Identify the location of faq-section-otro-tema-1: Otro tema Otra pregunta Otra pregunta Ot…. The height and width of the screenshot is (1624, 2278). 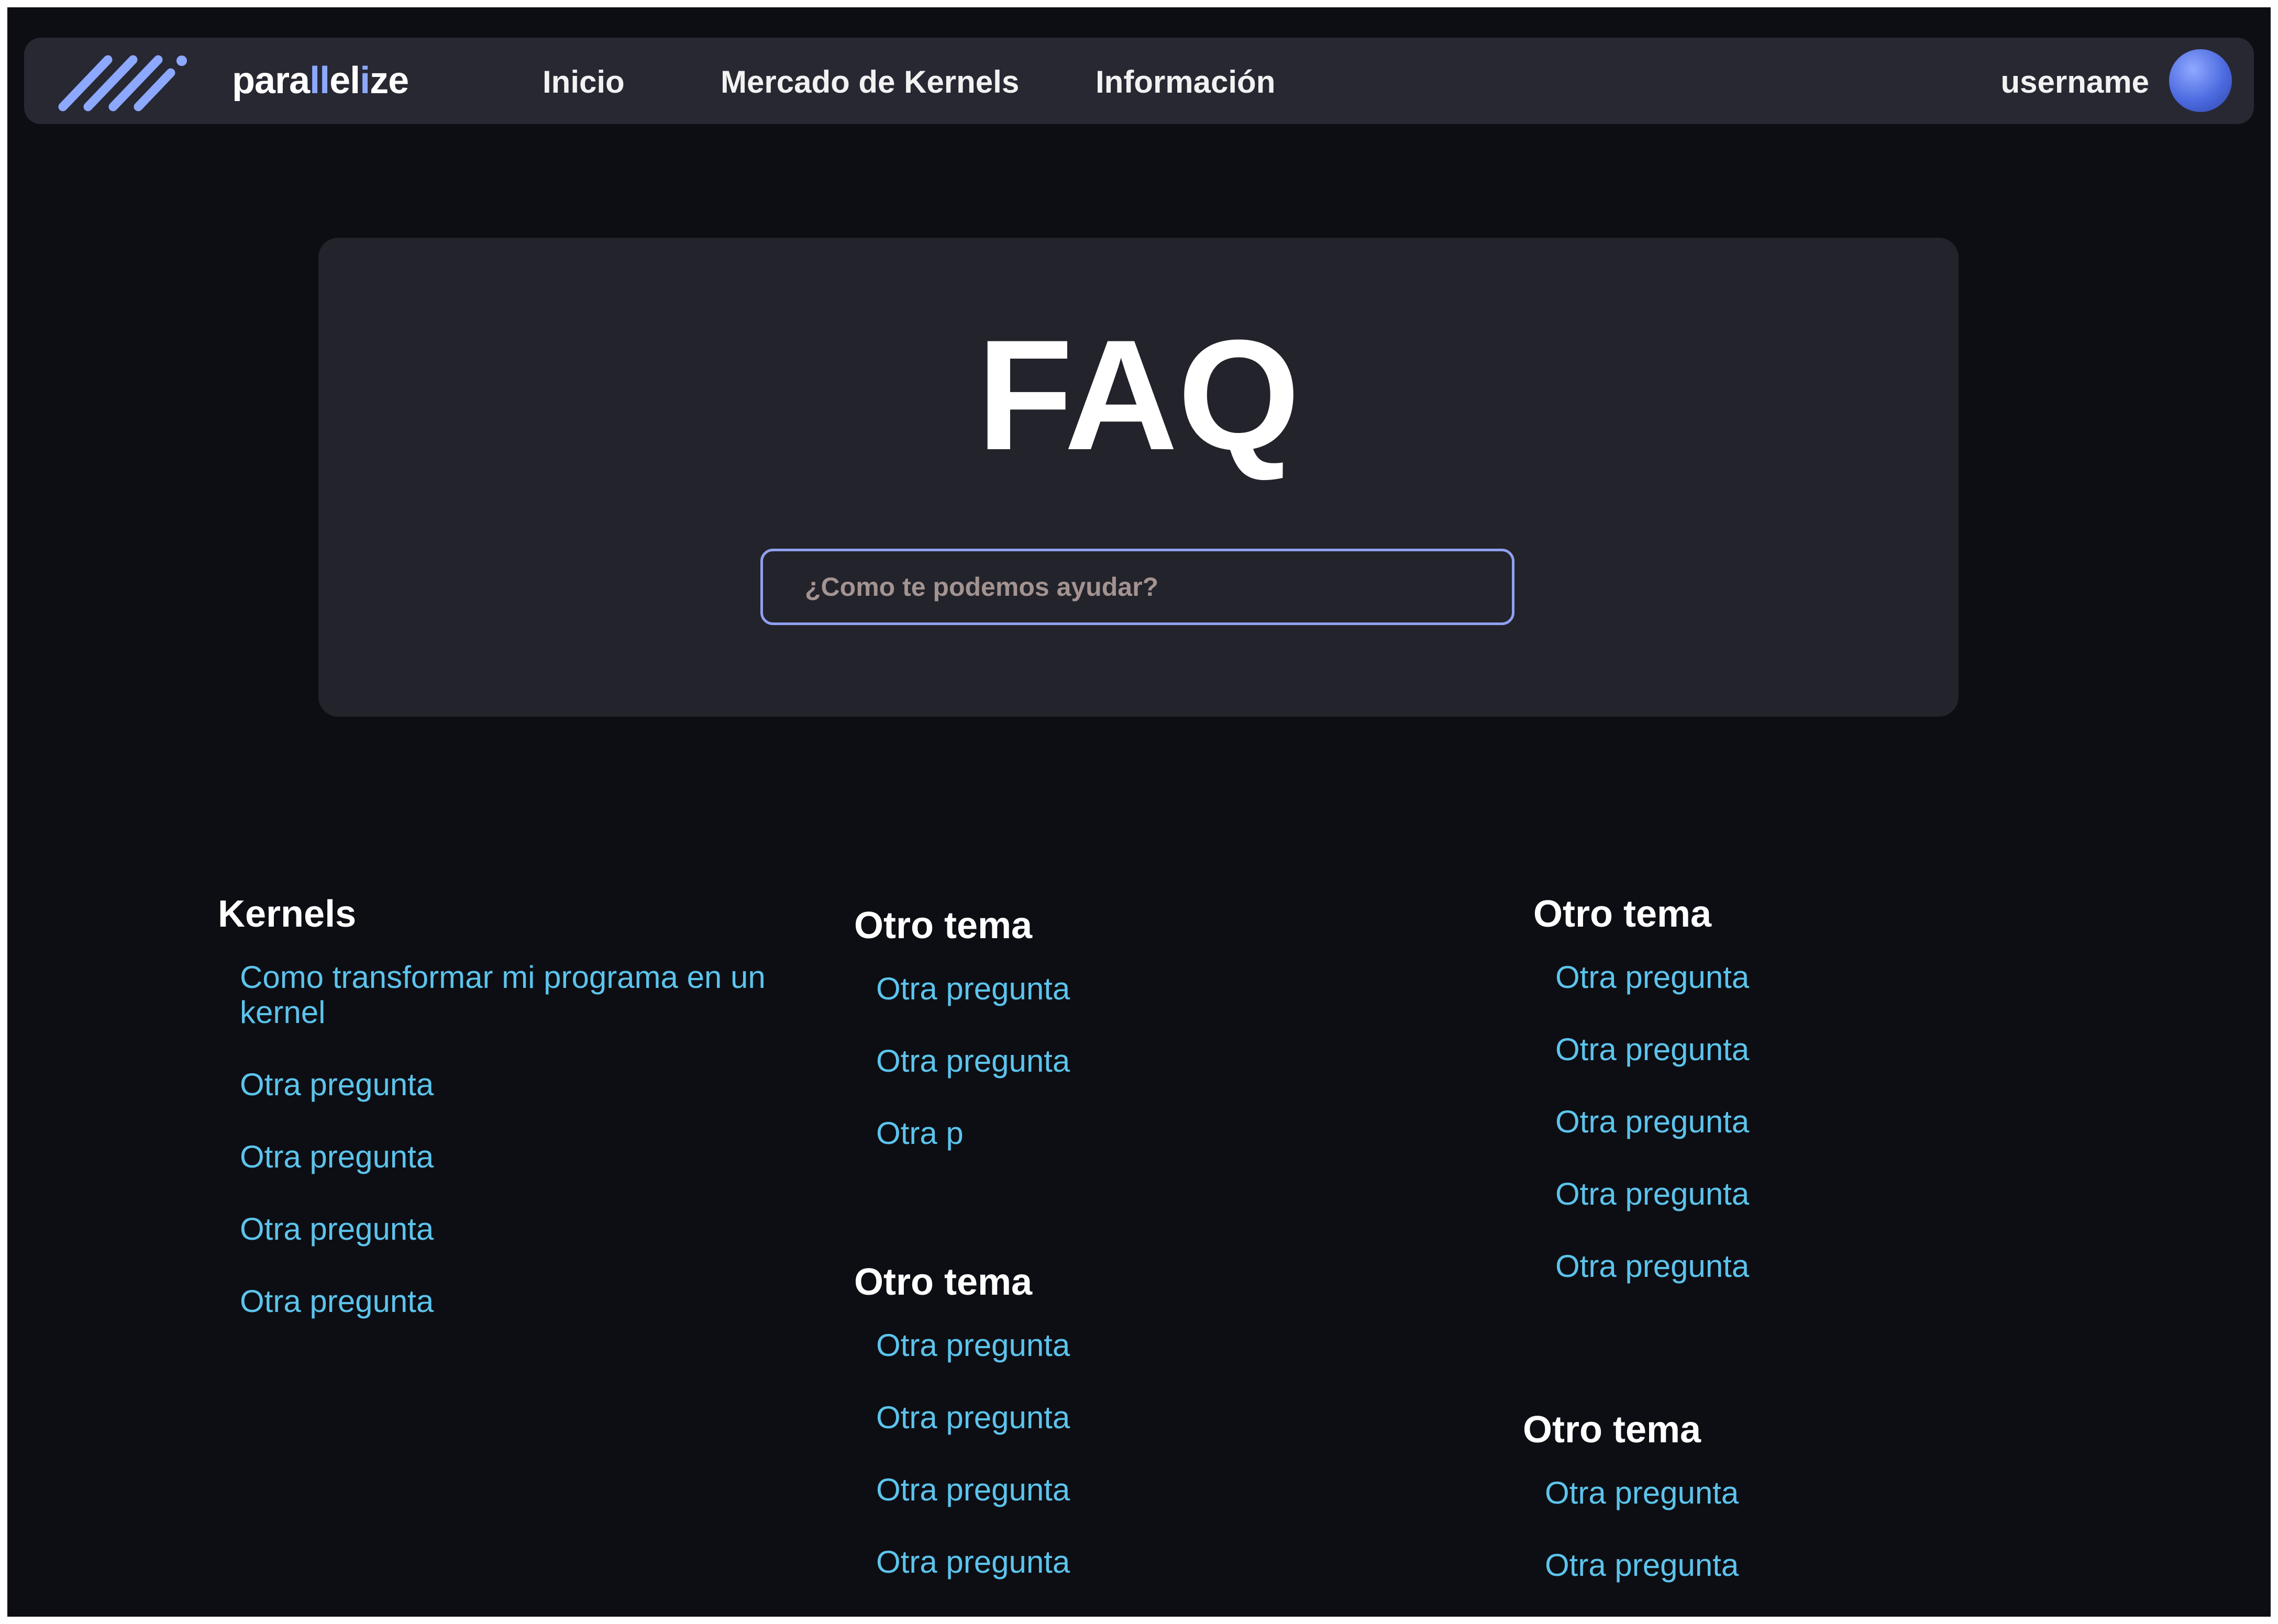
(962, 1028).